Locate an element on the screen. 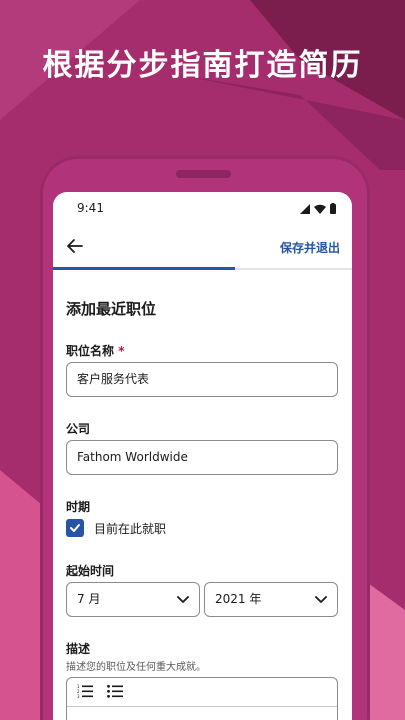  app-bar: 保存并退出 is located at coordinates (202, 247).